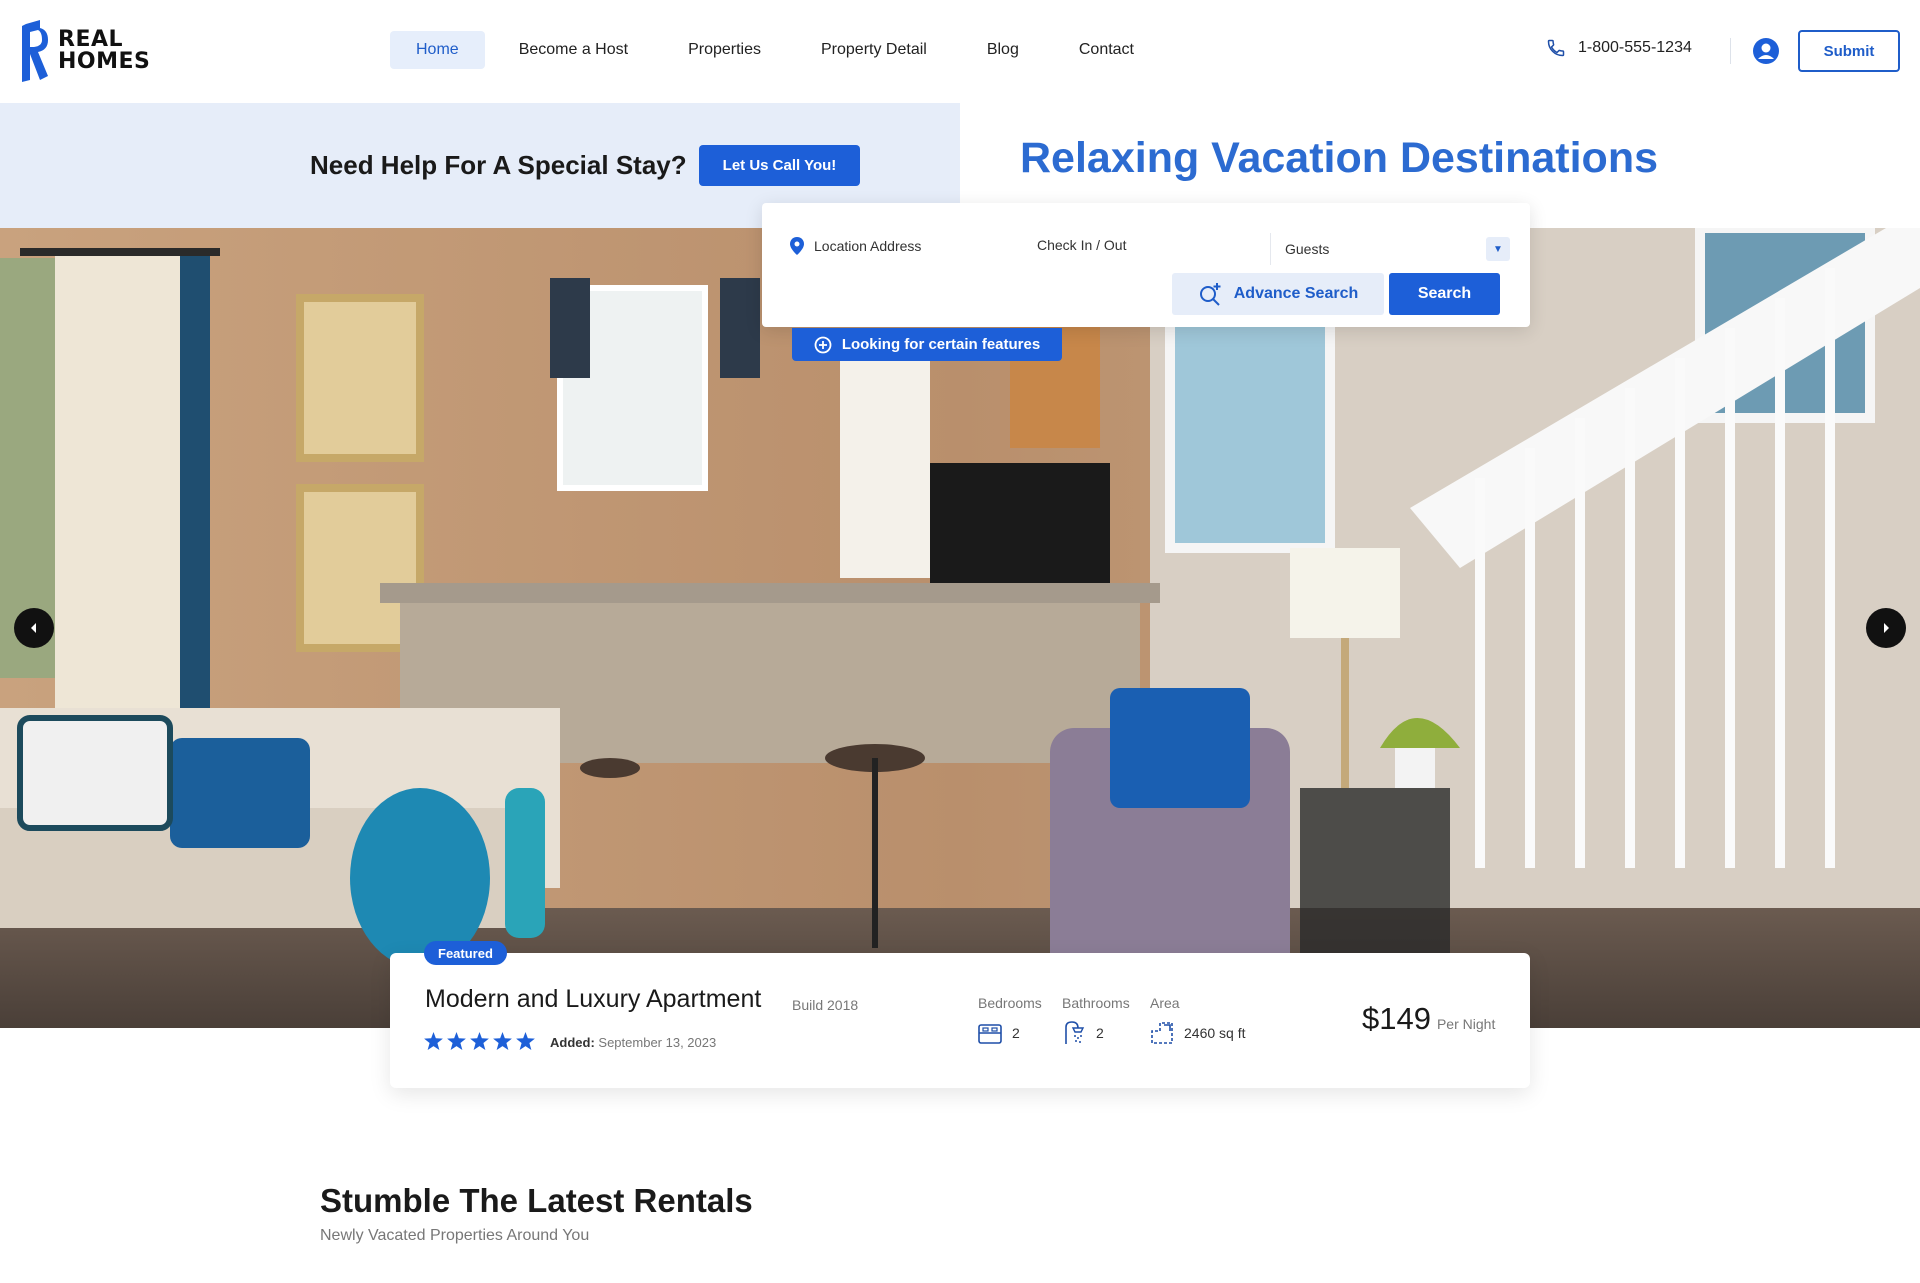 This screenshot has height=1283, width=1920. Describe the element at coordinates (437, 50) in the screenshot. I see `nav-home: Home` at that location.